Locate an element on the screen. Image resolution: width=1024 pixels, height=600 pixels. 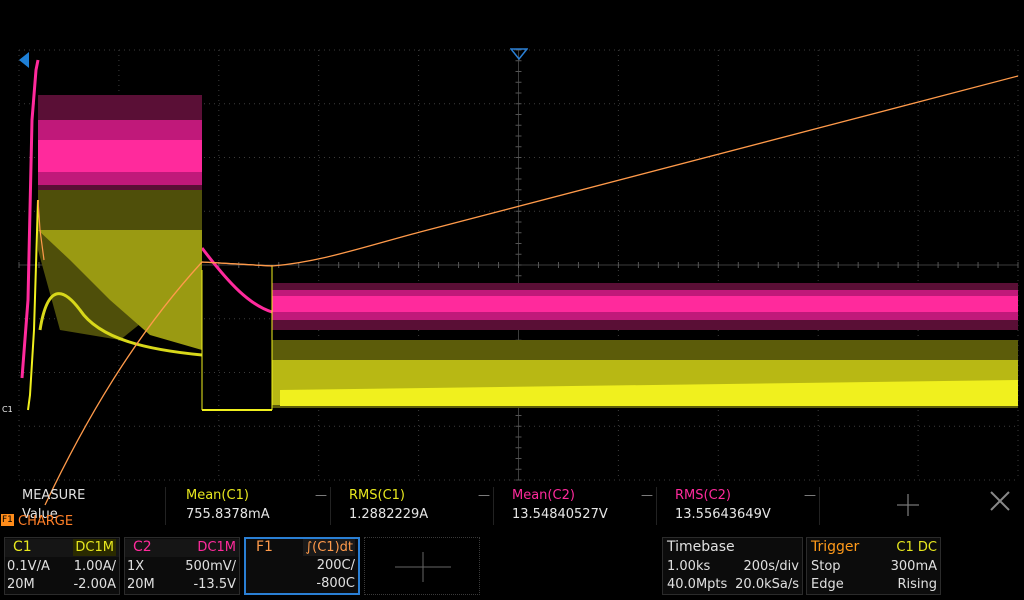
trigger-type: Edge is located at coordinates (827, 584).